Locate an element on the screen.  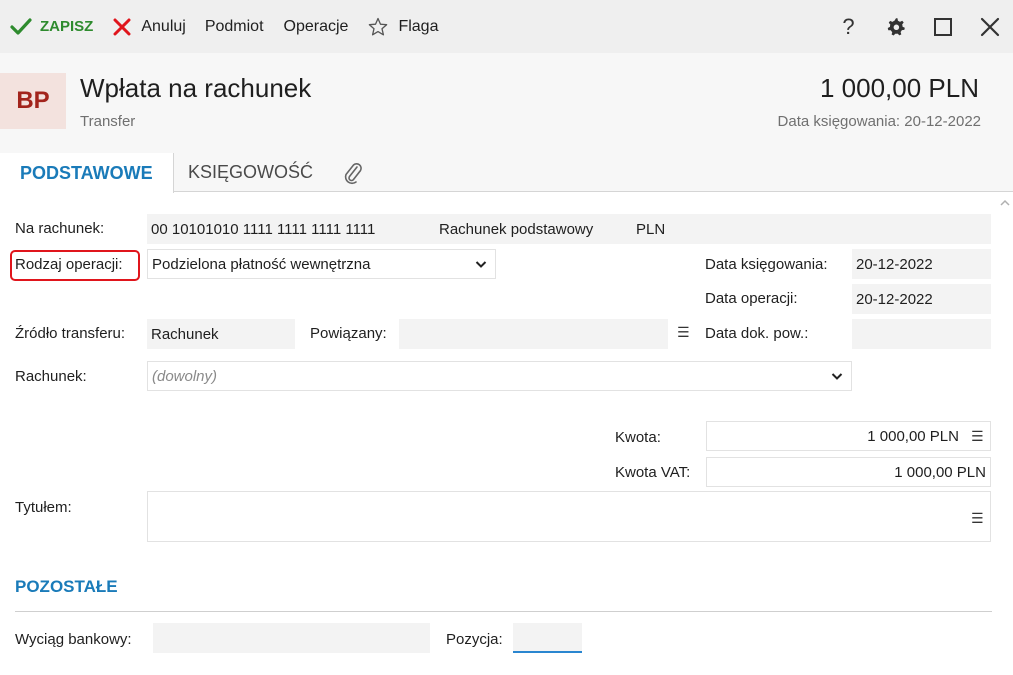
tab-basic: PODSTAWOWE is located at coordinates (87, 173).